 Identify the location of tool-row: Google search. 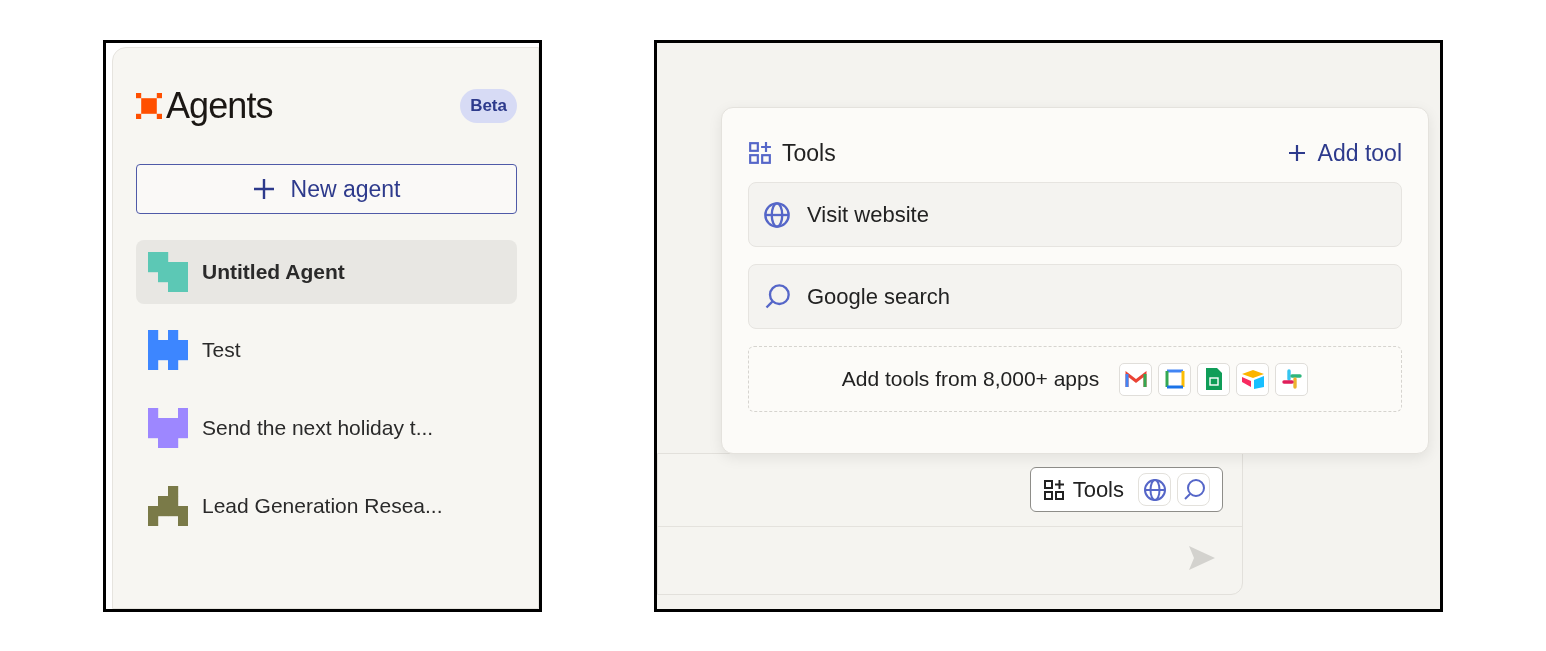
(1075, 296).